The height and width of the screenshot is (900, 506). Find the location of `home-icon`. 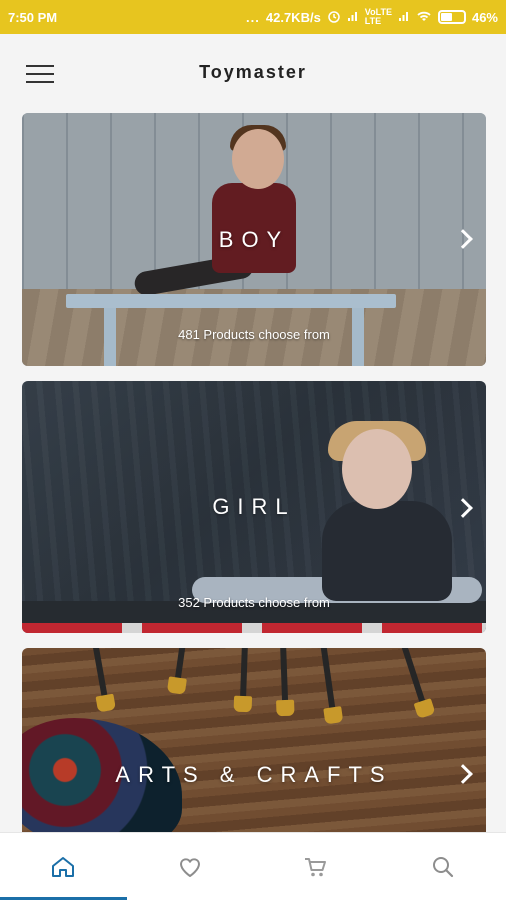

home-icon is located at coordinates (63, 867).